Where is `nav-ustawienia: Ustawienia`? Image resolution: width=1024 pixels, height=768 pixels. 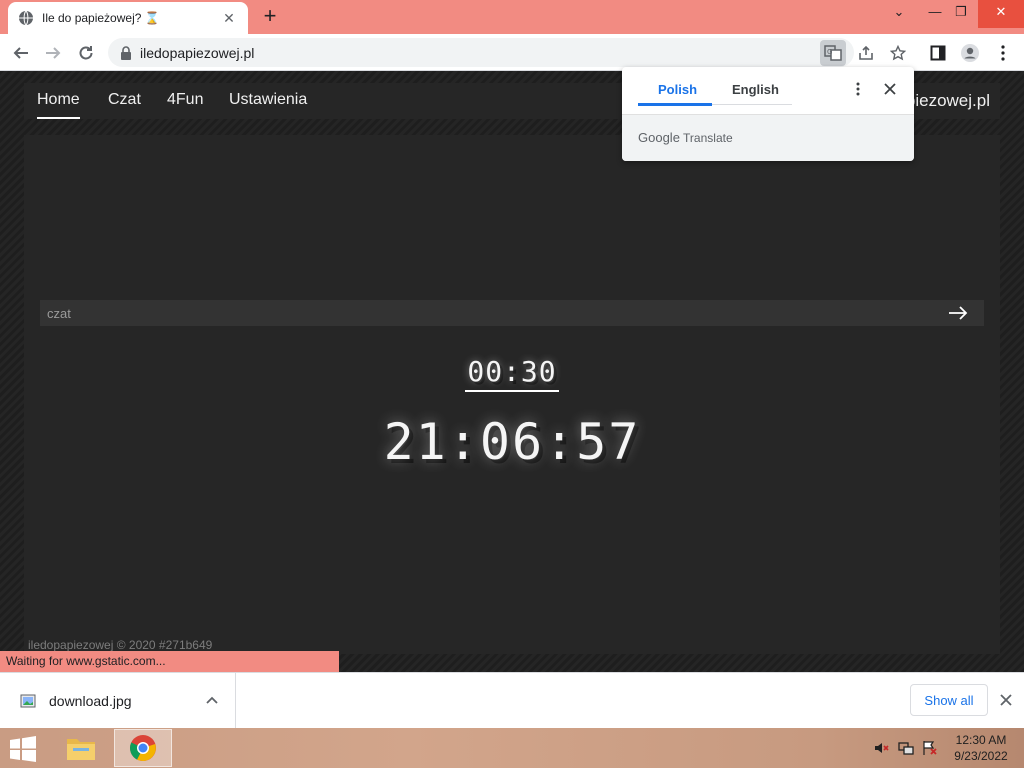
nav-ustawienia: Ustawienia is located at coordinates (268, 100).